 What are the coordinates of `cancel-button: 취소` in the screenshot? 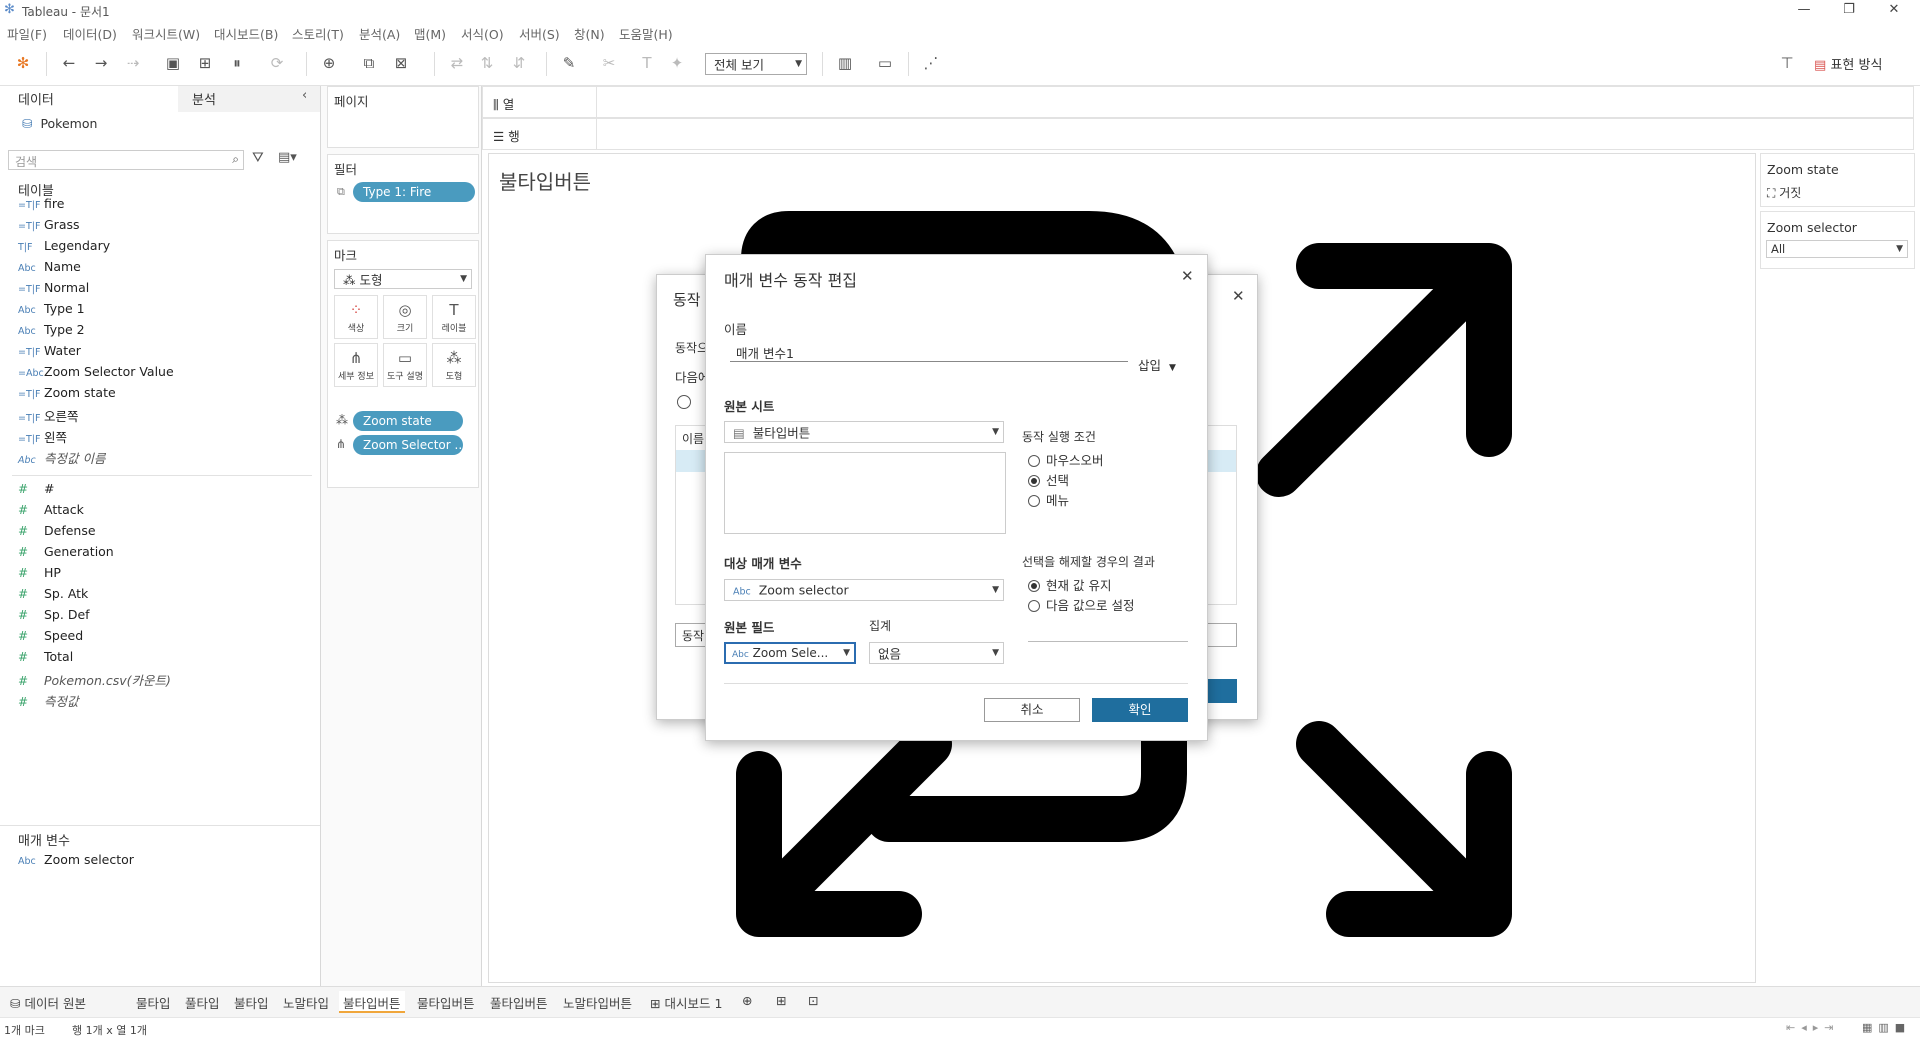 It's located at (1032, 710).